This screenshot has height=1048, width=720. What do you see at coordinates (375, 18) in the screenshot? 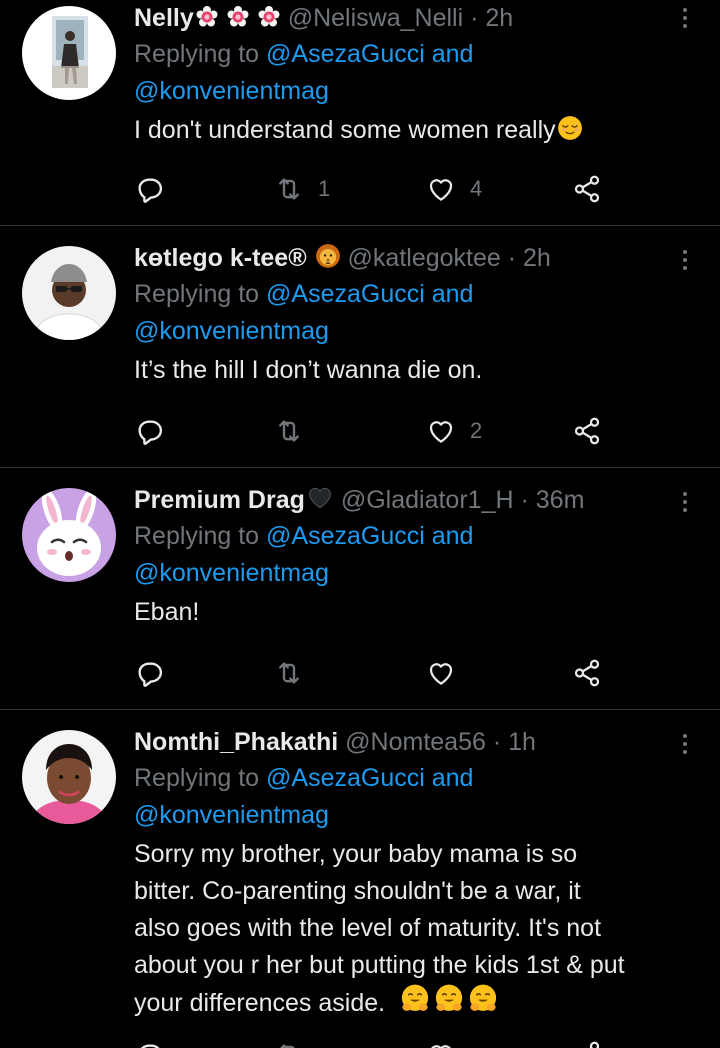
I see `user-handle: @Neliswa_Nelli` at bounding box center [375, 18].